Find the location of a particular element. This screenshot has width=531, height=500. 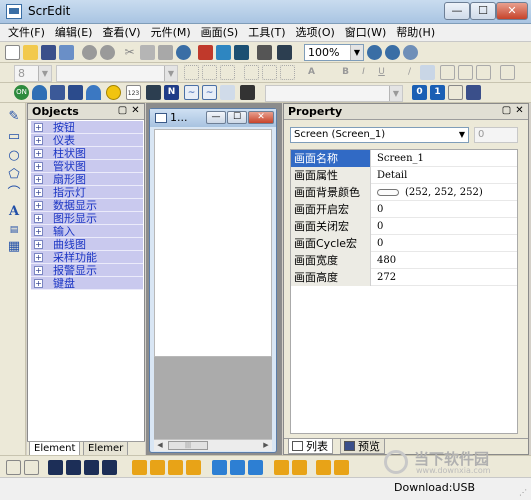

center-icon is located at coordinates (323, 467).